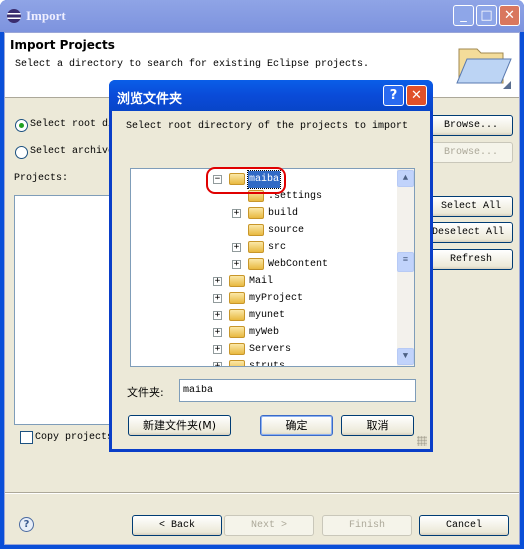 This screenshot has height=549, width=524. I want to click on projects-label: Projects:, so click(41, 178).